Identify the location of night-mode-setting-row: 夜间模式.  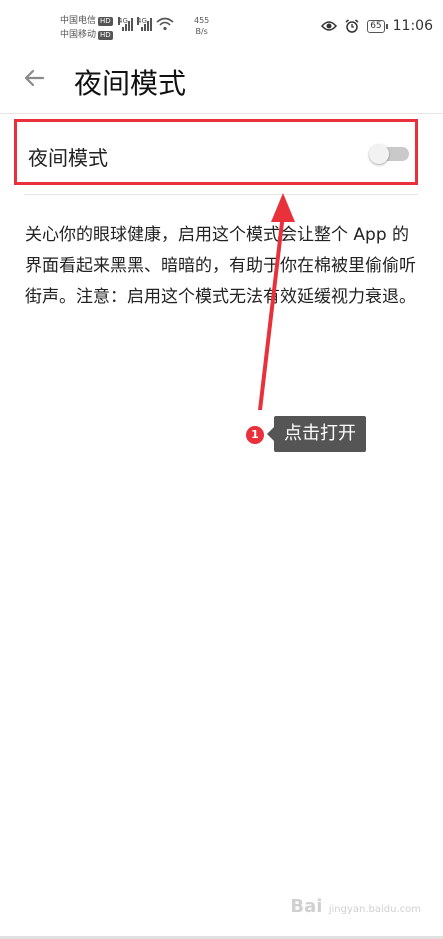
(216, 152).